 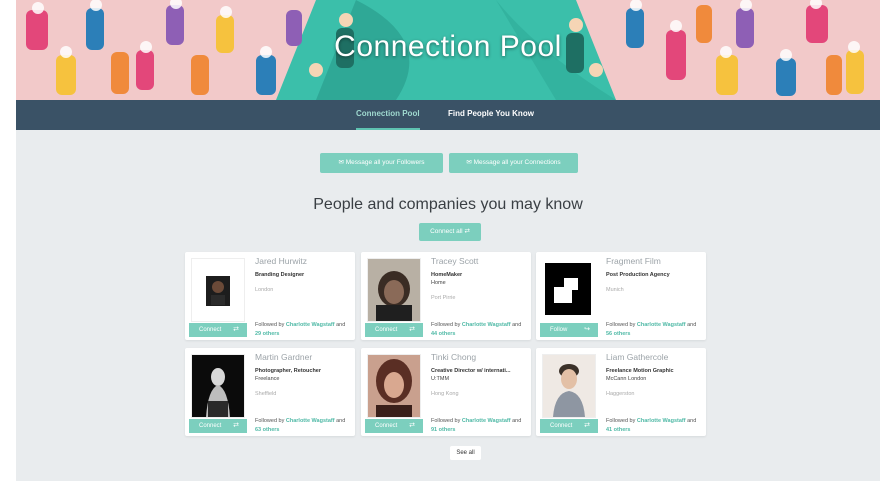 What do you see at coordinates (446, 231) in the screenshot?
I see `connect-all-label: Connect all` at bounding box center [446, 231].